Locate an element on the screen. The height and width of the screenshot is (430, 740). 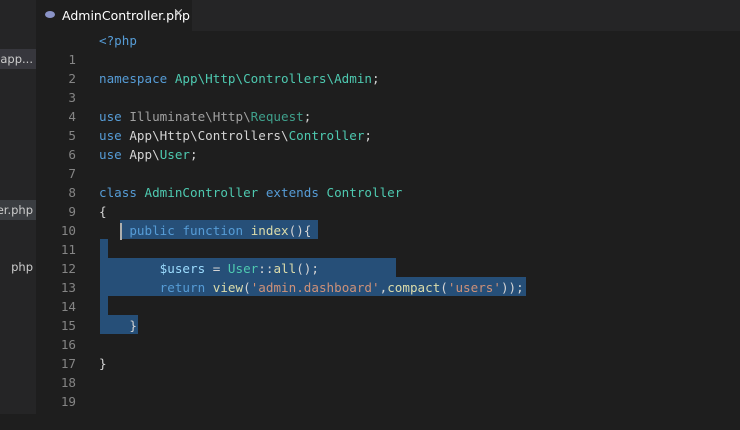
explorer-sidebar: app... ller.php php is located at coordinates (18, 207).